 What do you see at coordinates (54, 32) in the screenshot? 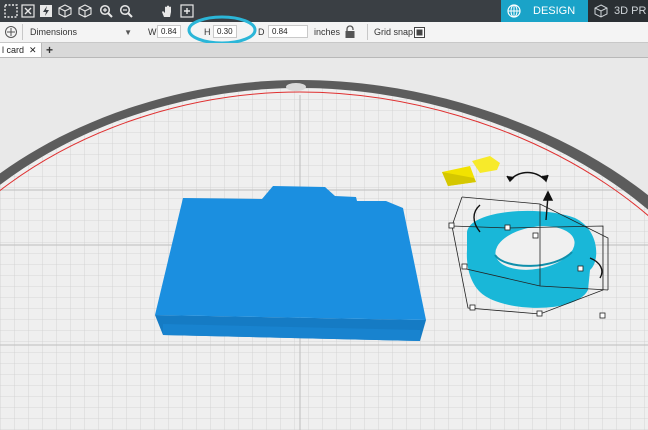
I see `dimensions-dropdown-value: Dimensions` at bounding box center [54, 32].